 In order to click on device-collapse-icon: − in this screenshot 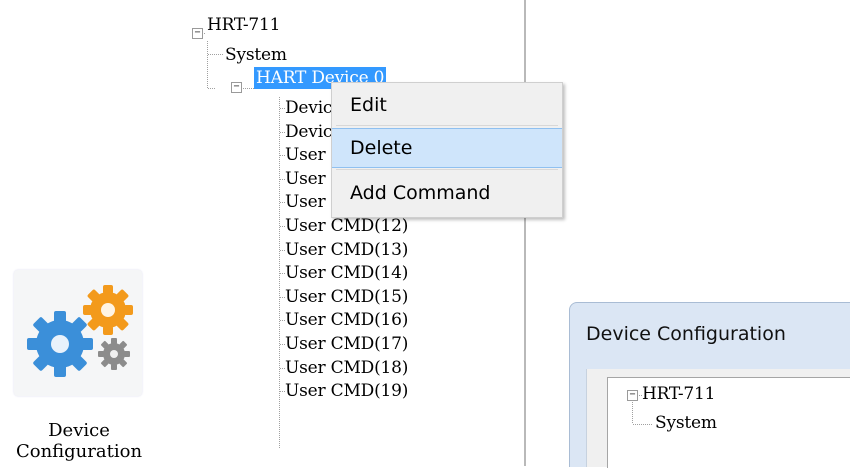, I will do `click(236, 87)`.